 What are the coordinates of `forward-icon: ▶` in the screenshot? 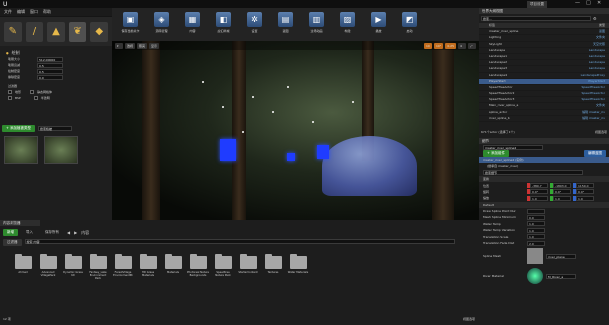 It's located at (75, 232).